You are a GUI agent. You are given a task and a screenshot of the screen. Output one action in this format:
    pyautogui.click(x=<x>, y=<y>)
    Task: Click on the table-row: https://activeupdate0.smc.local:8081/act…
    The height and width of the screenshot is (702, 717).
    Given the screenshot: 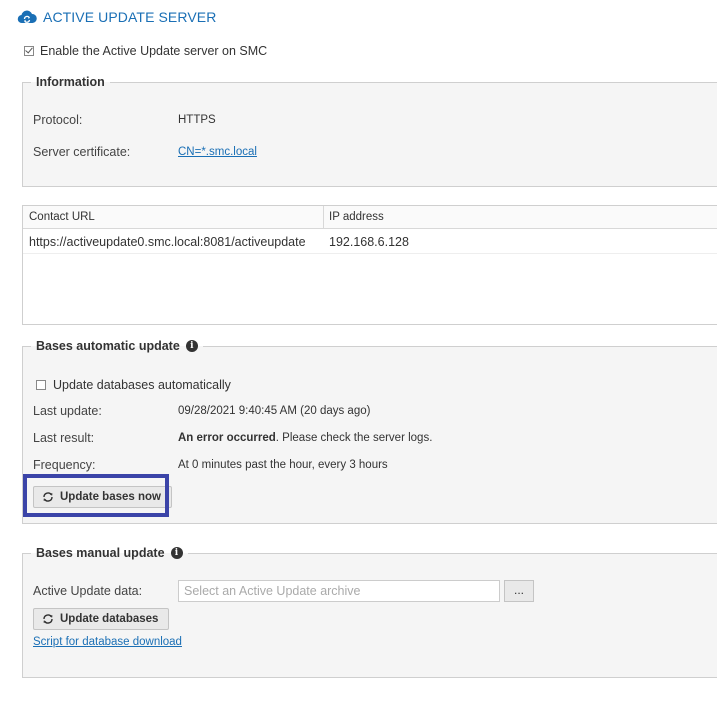 What is the action you would take?
    pyautogui.click(x=370, y=241)
    